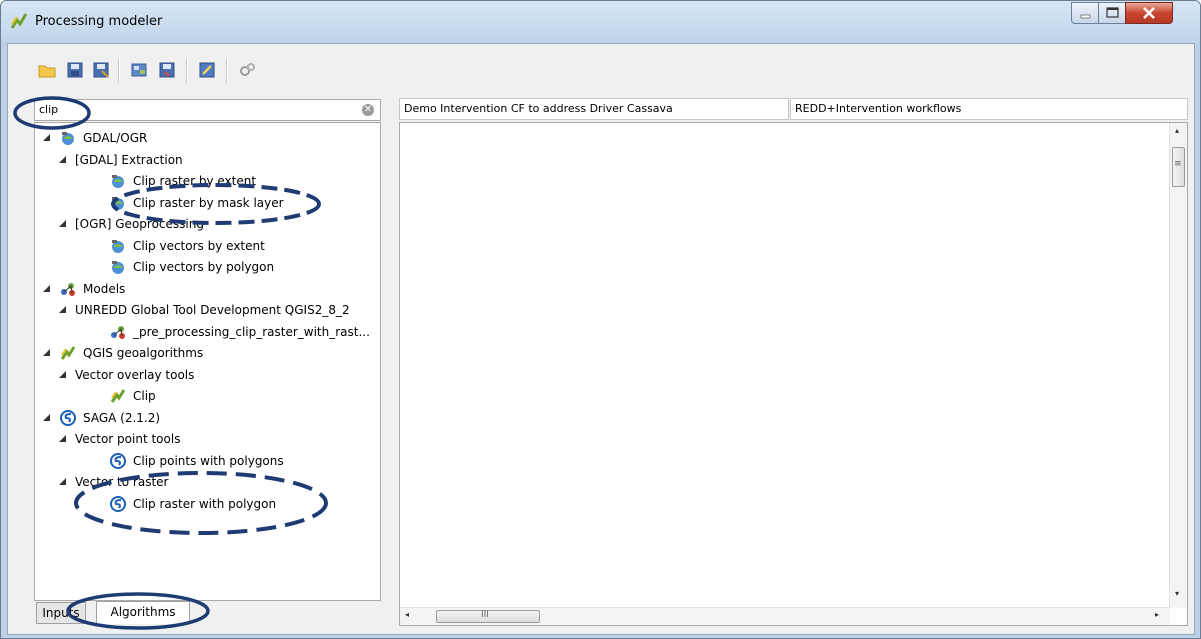  I want to click on tree-group: SAGA (2.1.2), so click(100, 418).